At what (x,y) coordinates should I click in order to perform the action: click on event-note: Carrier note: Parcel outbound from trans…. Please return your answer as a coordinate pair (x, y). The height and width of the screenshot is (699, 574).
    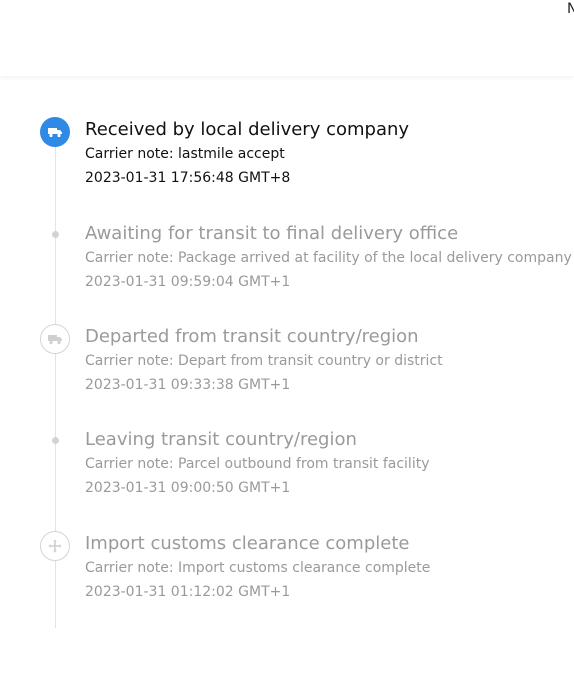
    Looking at the image, I should click on (257, 464).